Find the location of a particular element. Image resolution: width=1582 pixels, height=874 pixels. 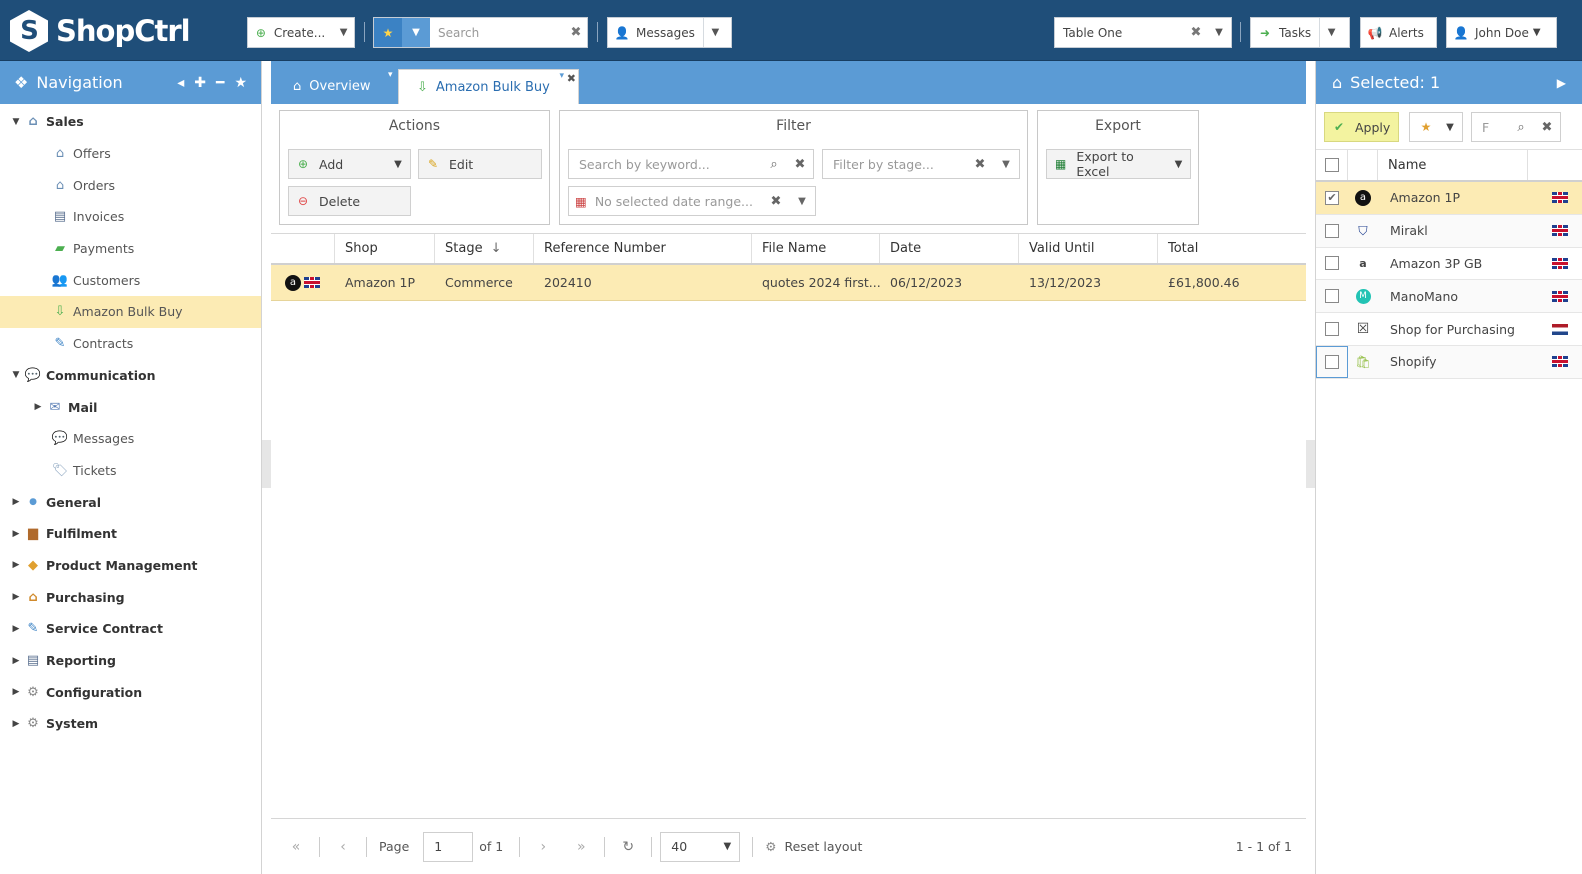

list-item: ☒ Shop for Purchasing is located at coordinates (1449, 329).